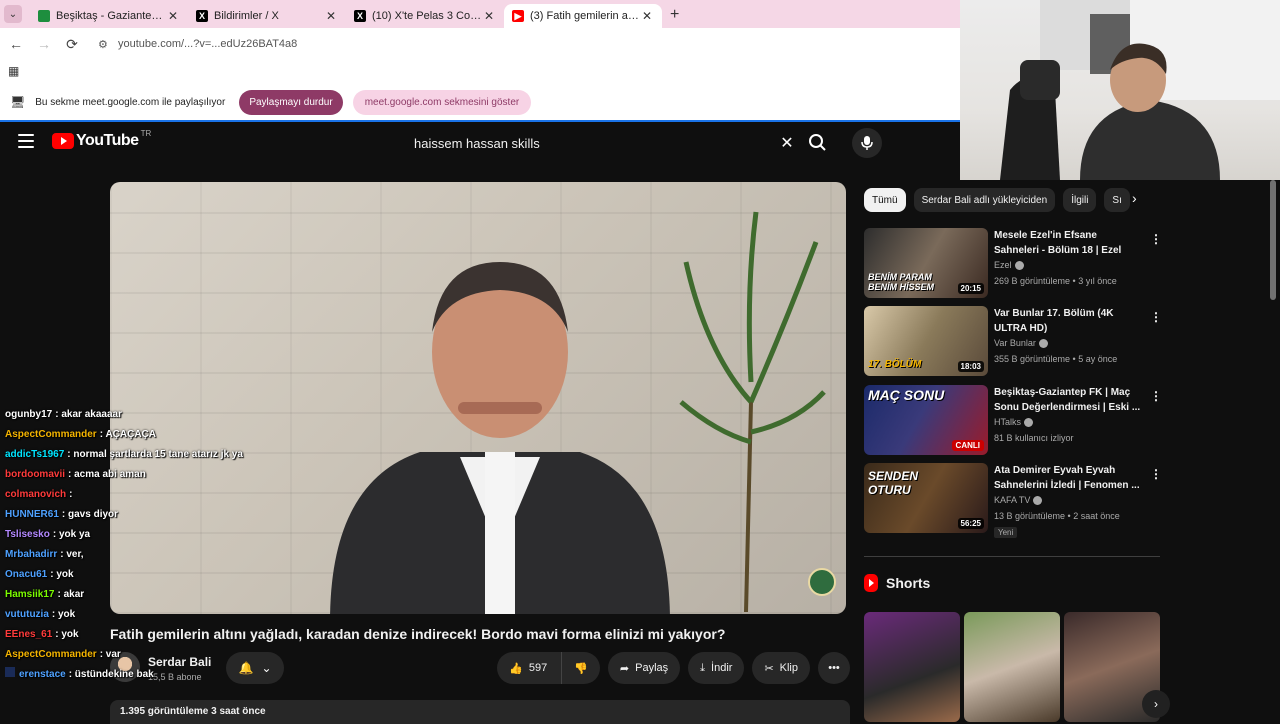  I want to click on chat-username: colmanovich, so click(36, 494).